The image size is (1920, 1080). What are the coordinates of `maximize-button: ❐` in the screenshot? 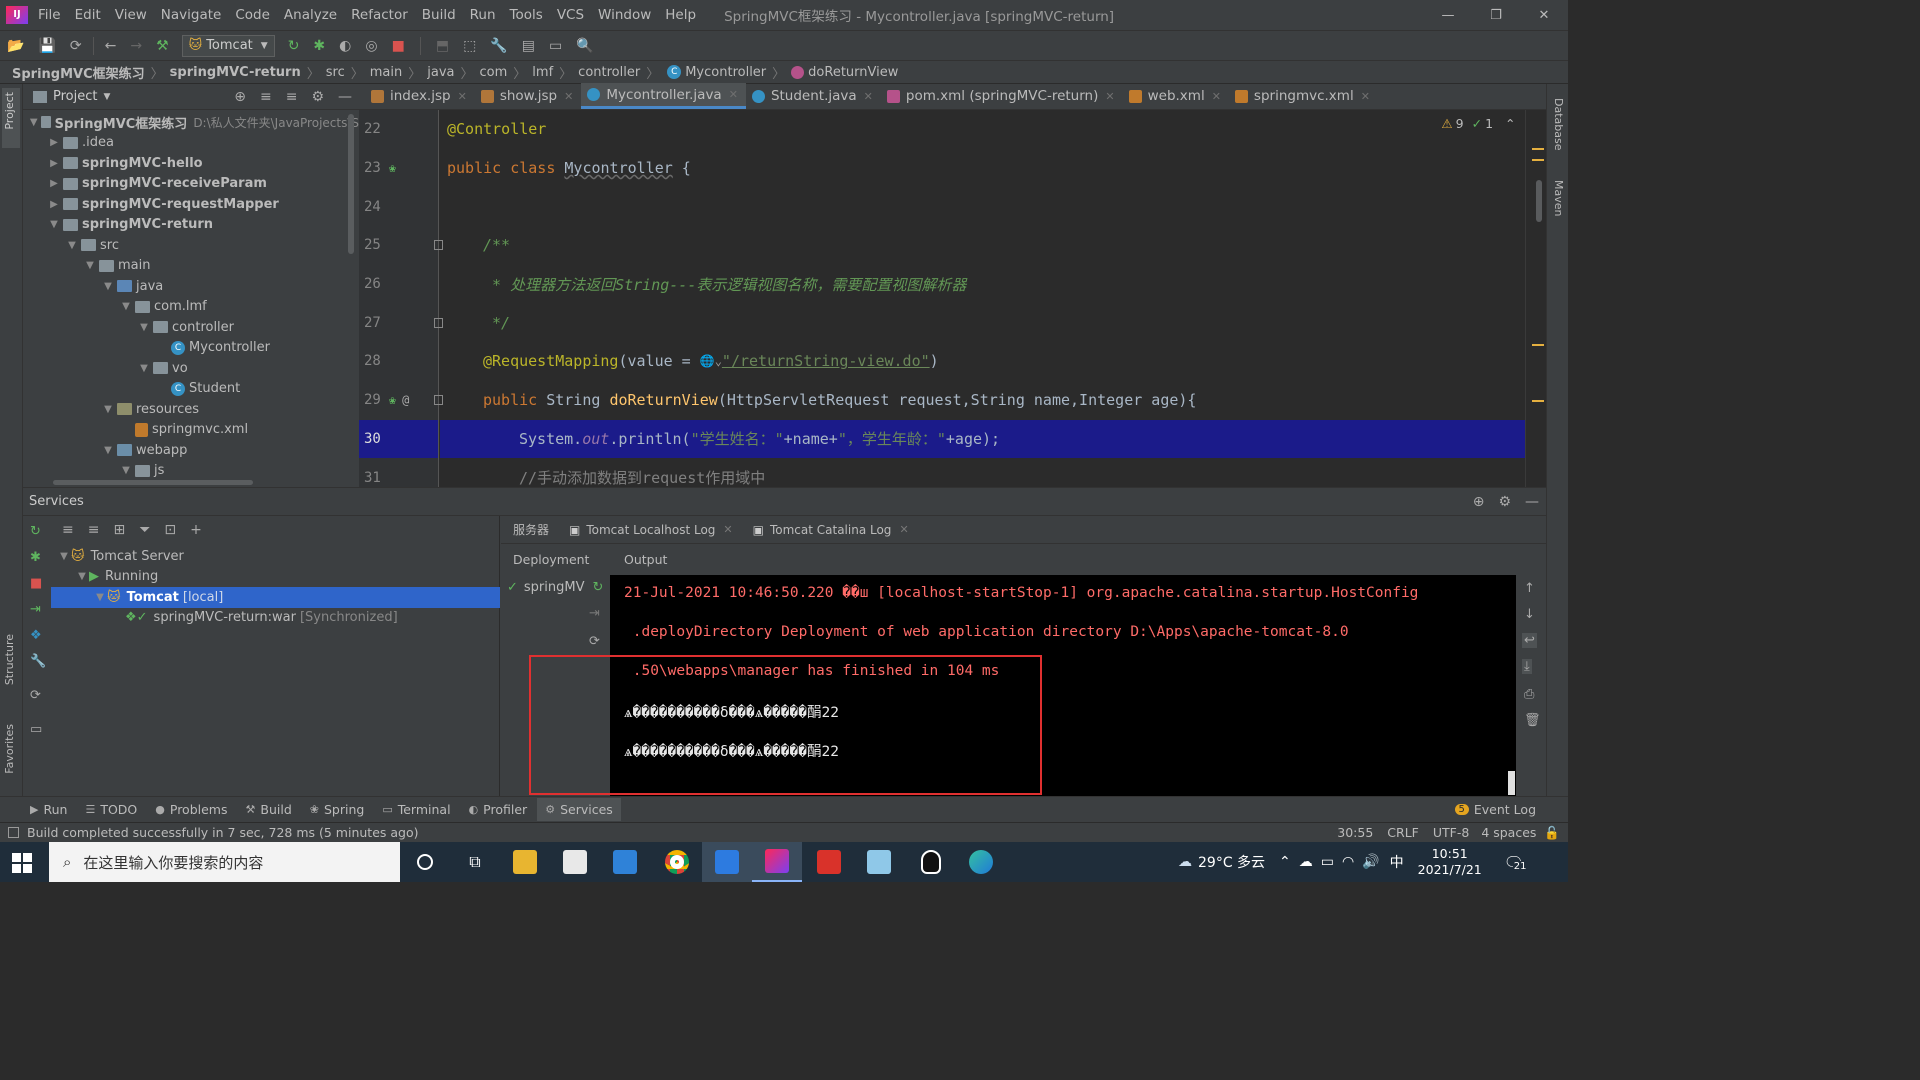 It's located at (1496, 15).